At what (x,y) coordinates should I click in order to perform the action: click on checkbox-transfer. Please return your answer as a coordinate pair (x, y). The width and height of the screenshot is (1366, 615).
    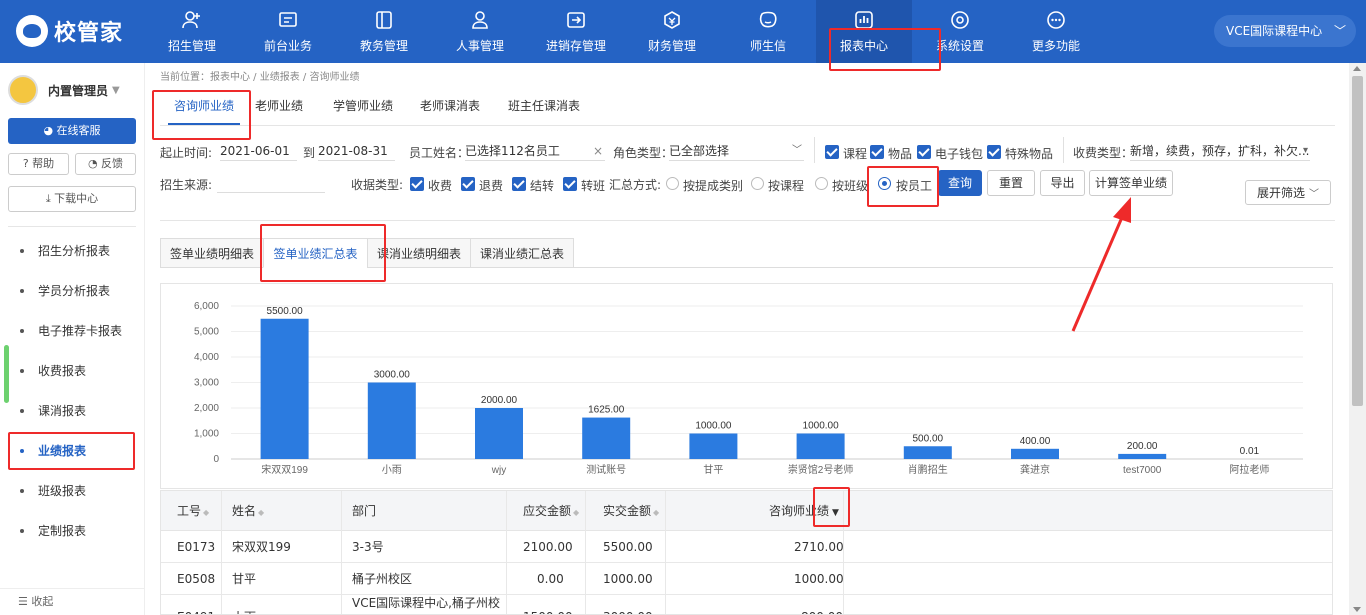
    Looking at the image, I should click on (570, 184).